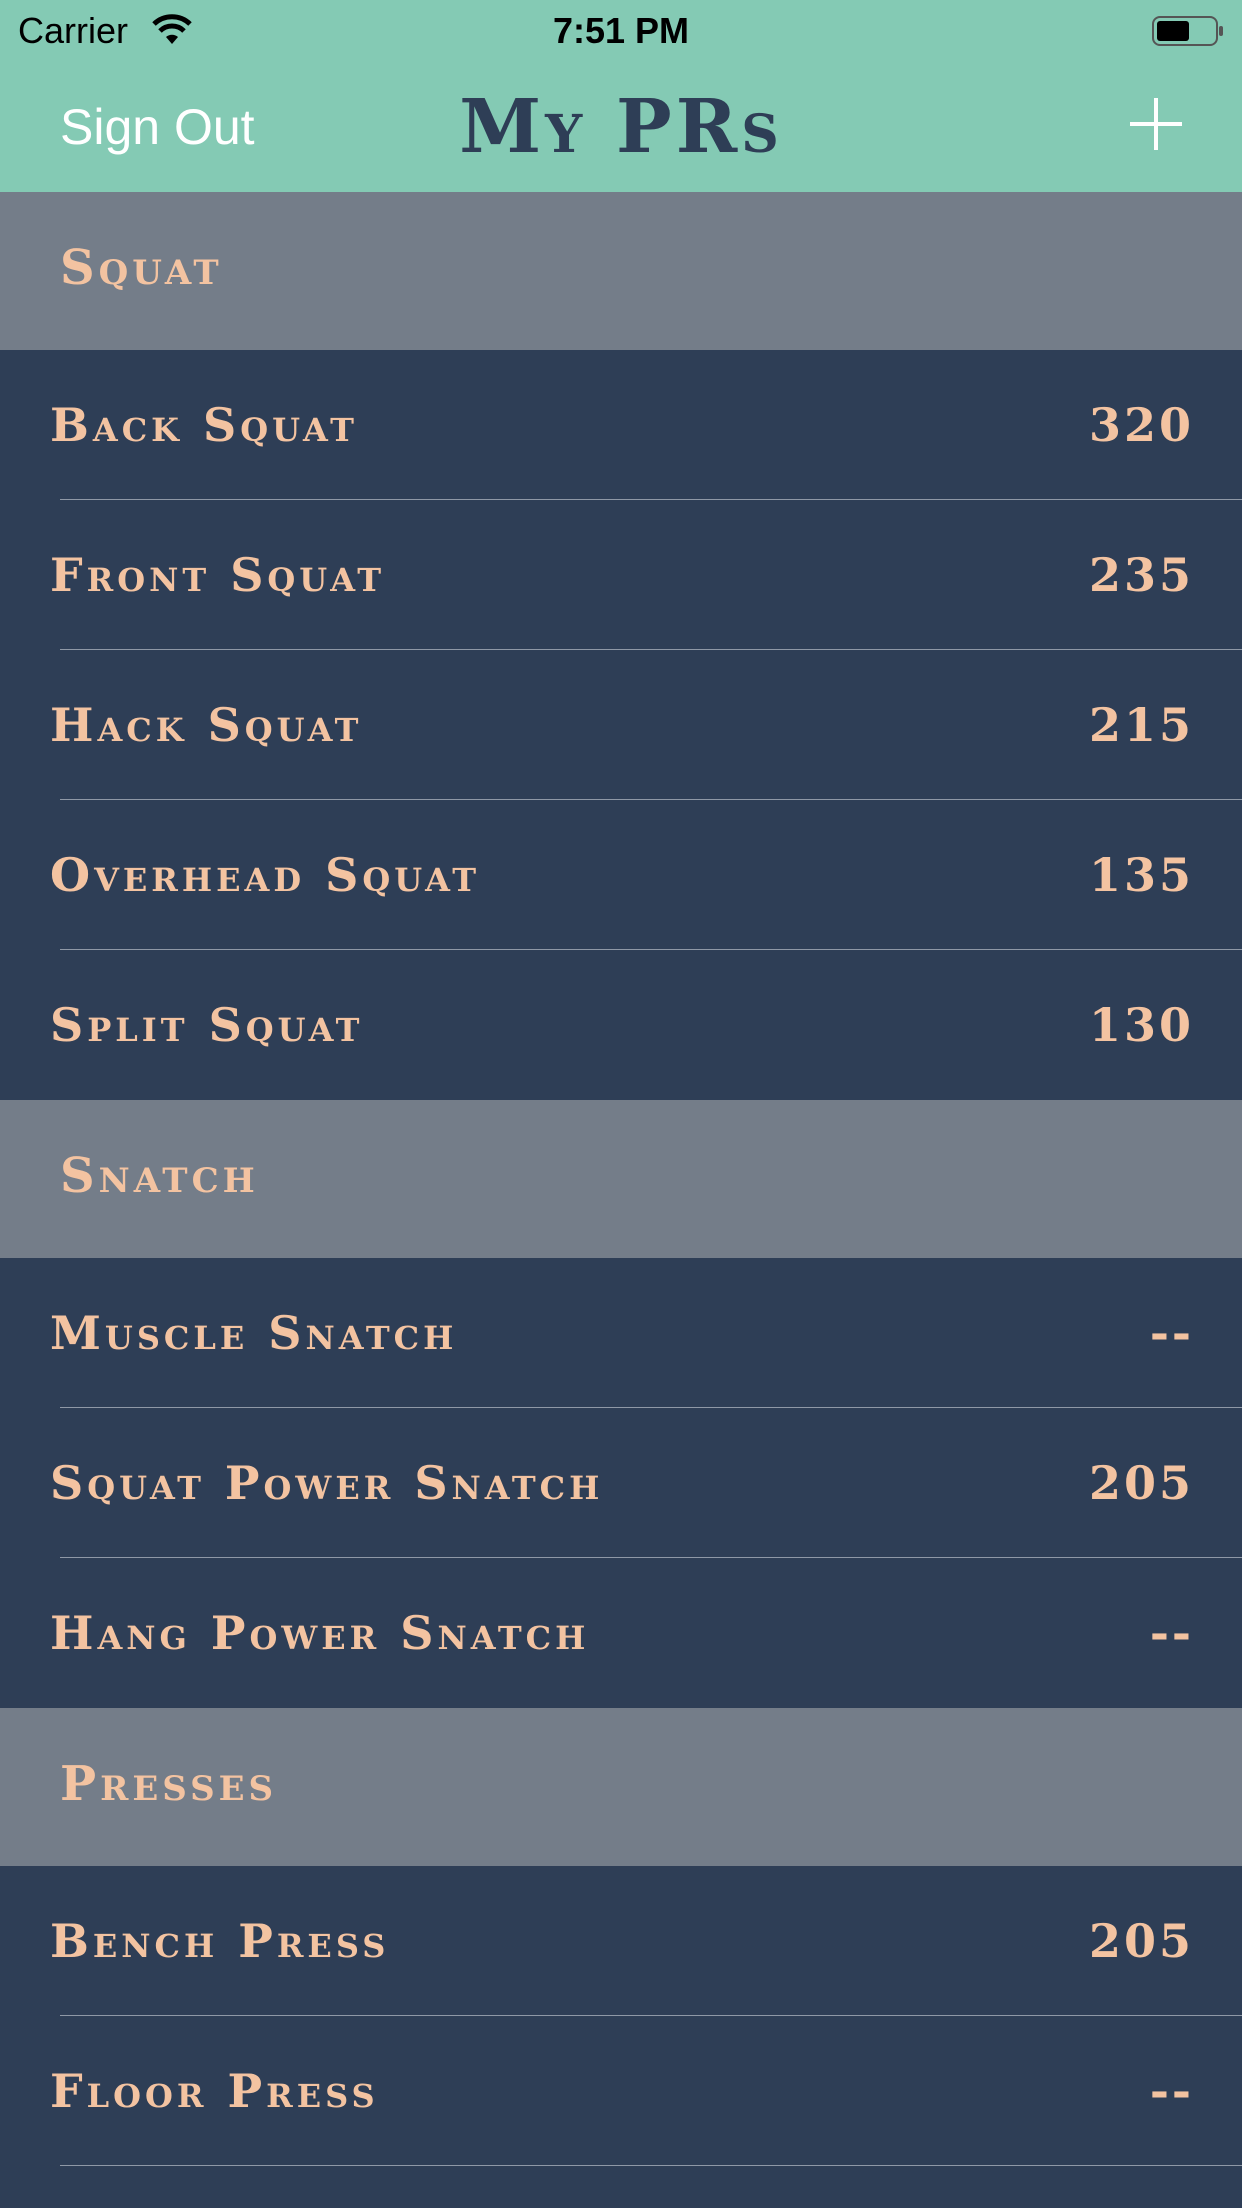  I want to click on page-title: My PRs, so click(621, 127).